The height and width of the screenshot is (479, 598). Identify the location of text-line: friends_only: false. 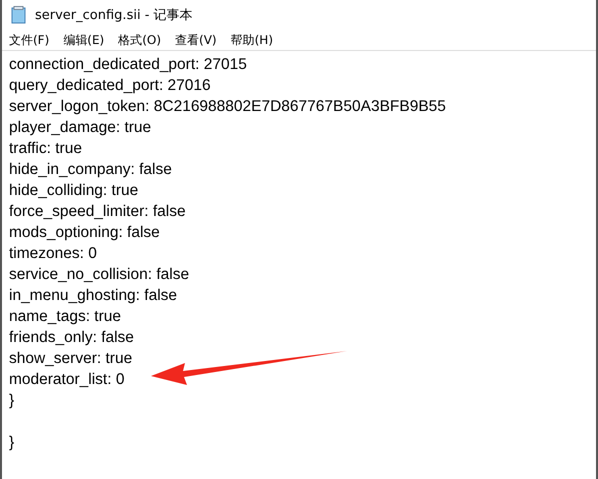
(71, 337).